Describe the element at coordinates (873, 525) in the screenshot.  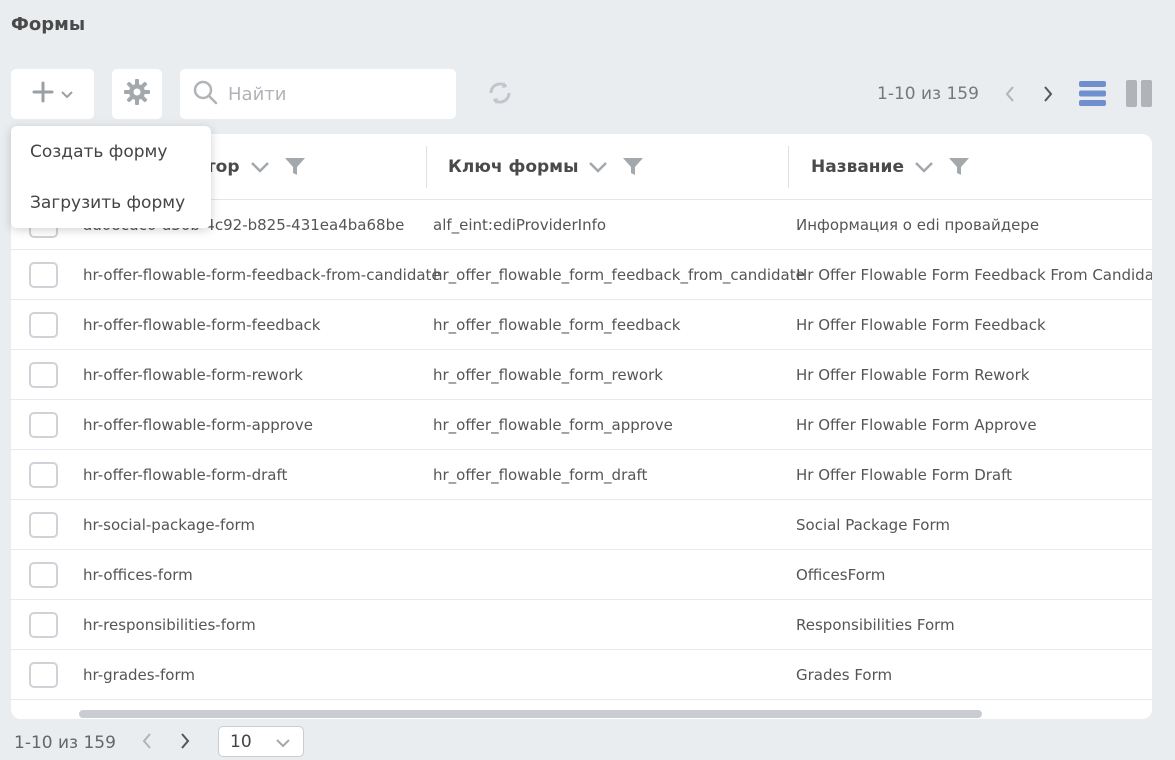
I see `cell-name: Social Package Form` at that location.